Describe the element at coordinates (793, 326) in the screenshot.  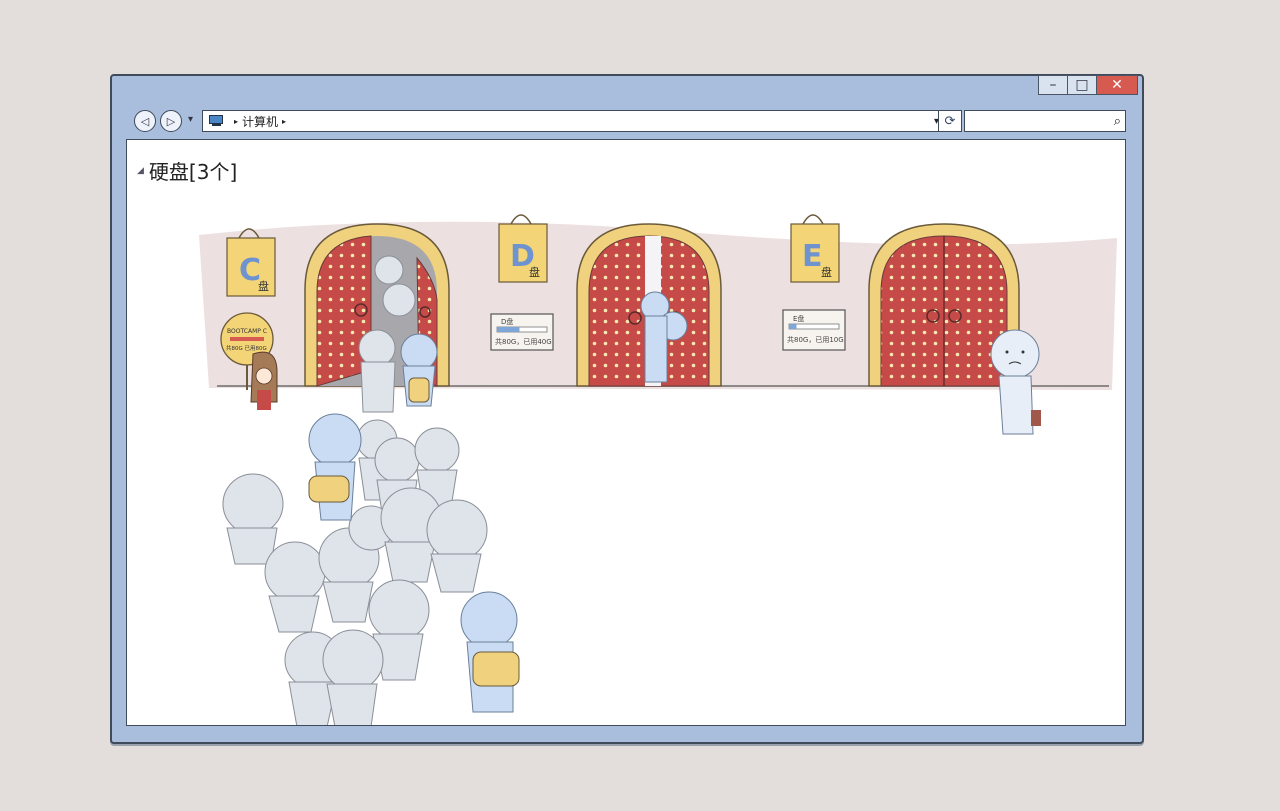
I see `drive-e-usage-bar` at that location.